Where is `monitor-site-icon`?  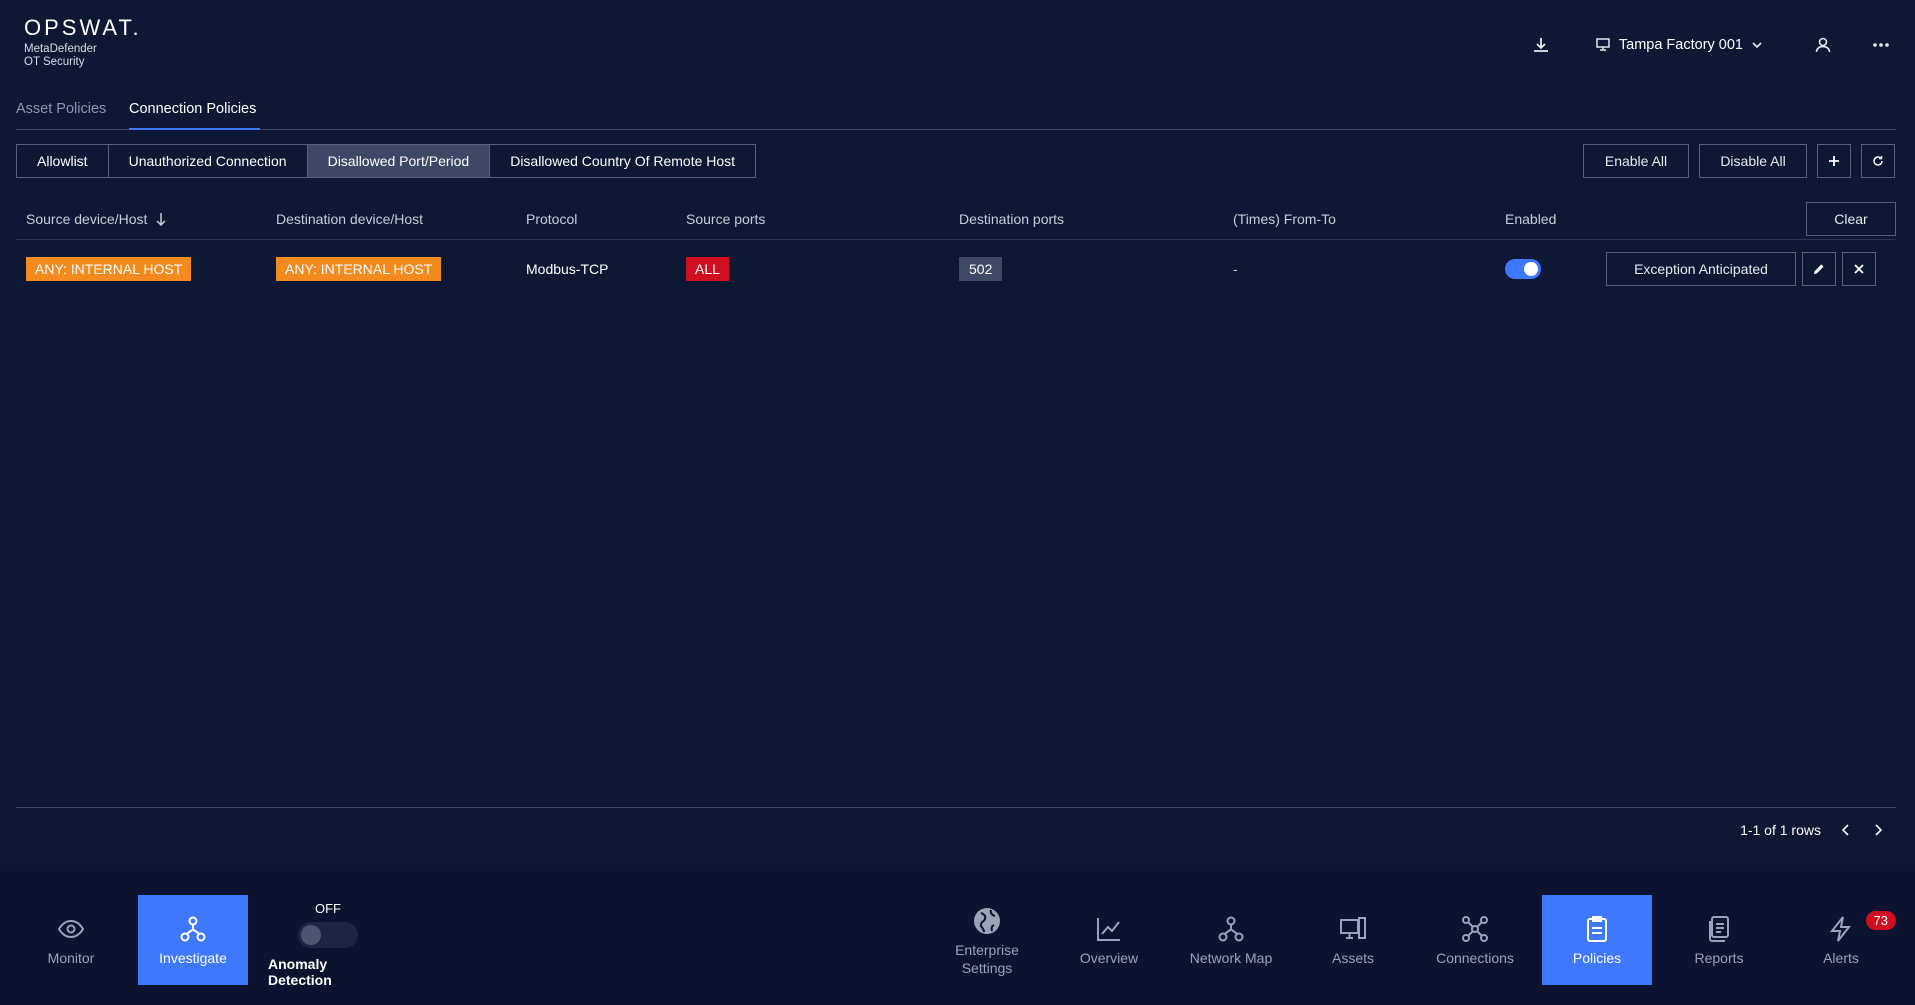
monitor-site-icon is located at coordinates (1603, 44).